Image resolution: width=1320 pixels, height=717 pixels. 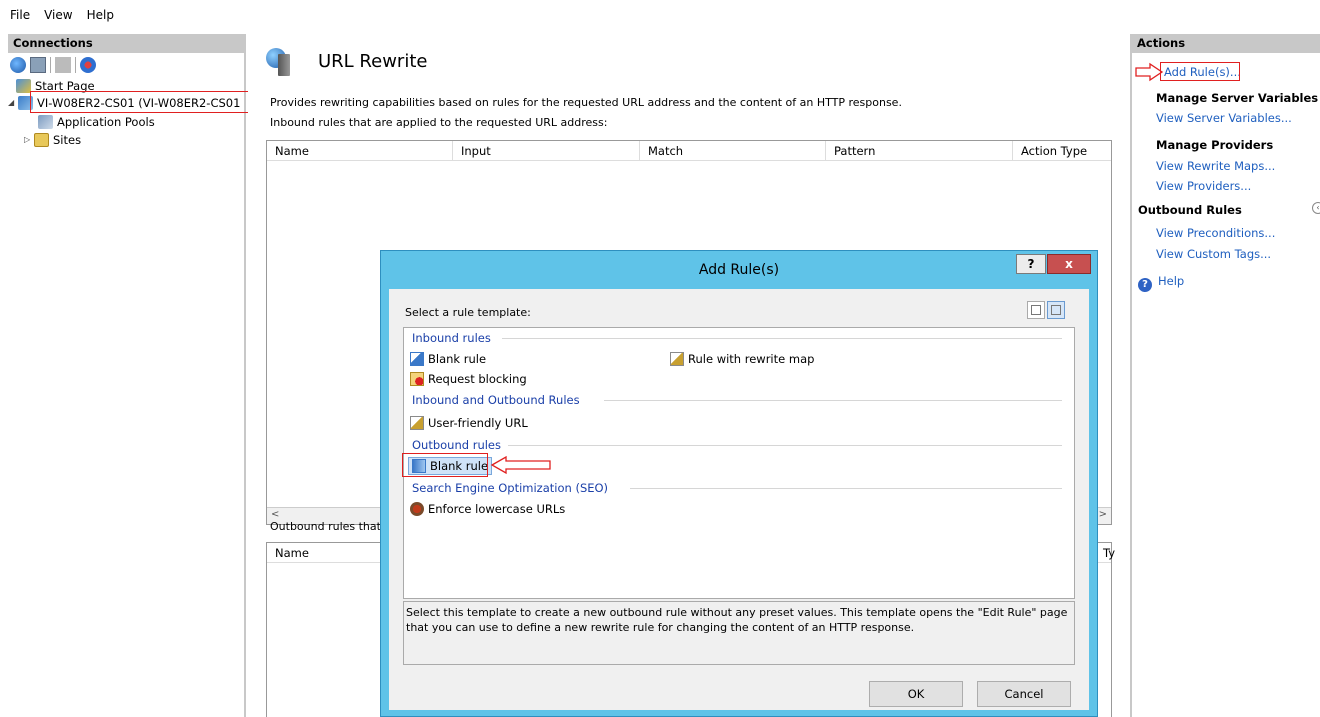 I want to click on template-blank-inbound-rule: Blank rule, so click(x=448, y=359).